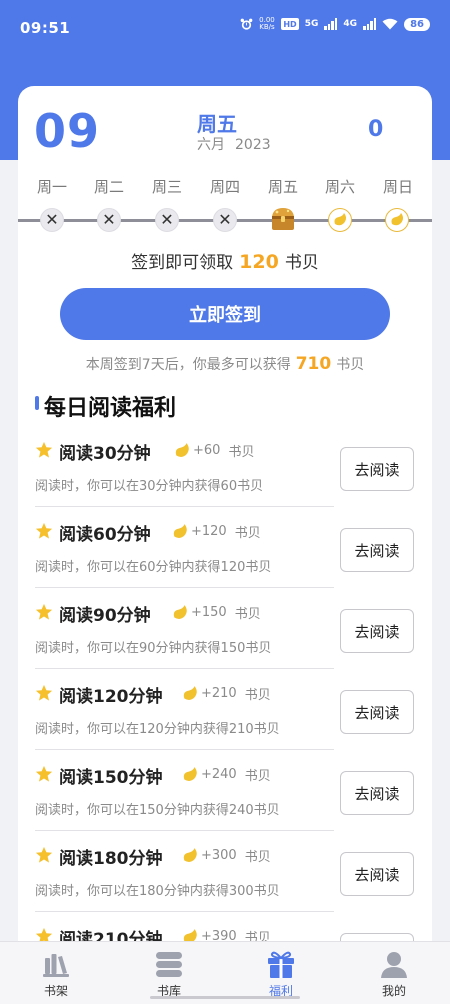 The height and width of the screenshot is (1004, 450). Describe the element at coordinates (281, 964) in the screenshot. I see `gift-icon` at that location.